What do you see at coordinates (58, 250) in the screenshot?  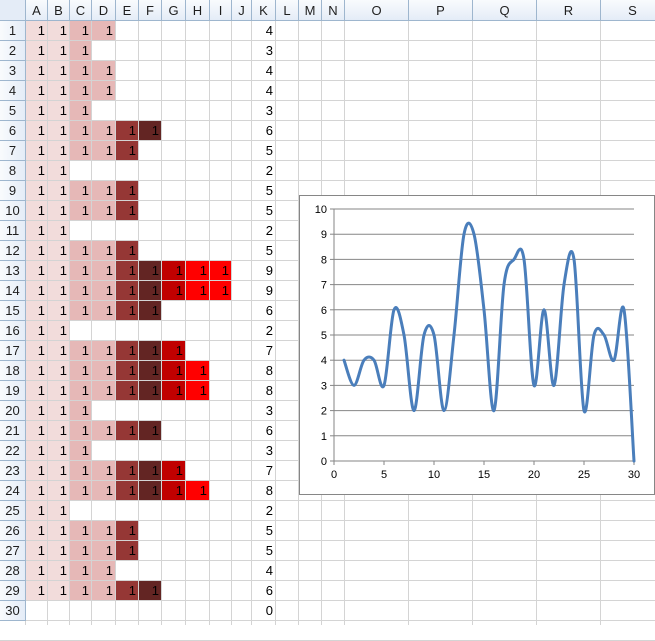 I see `cell-b12: 1` at bounding box center [58, 250].